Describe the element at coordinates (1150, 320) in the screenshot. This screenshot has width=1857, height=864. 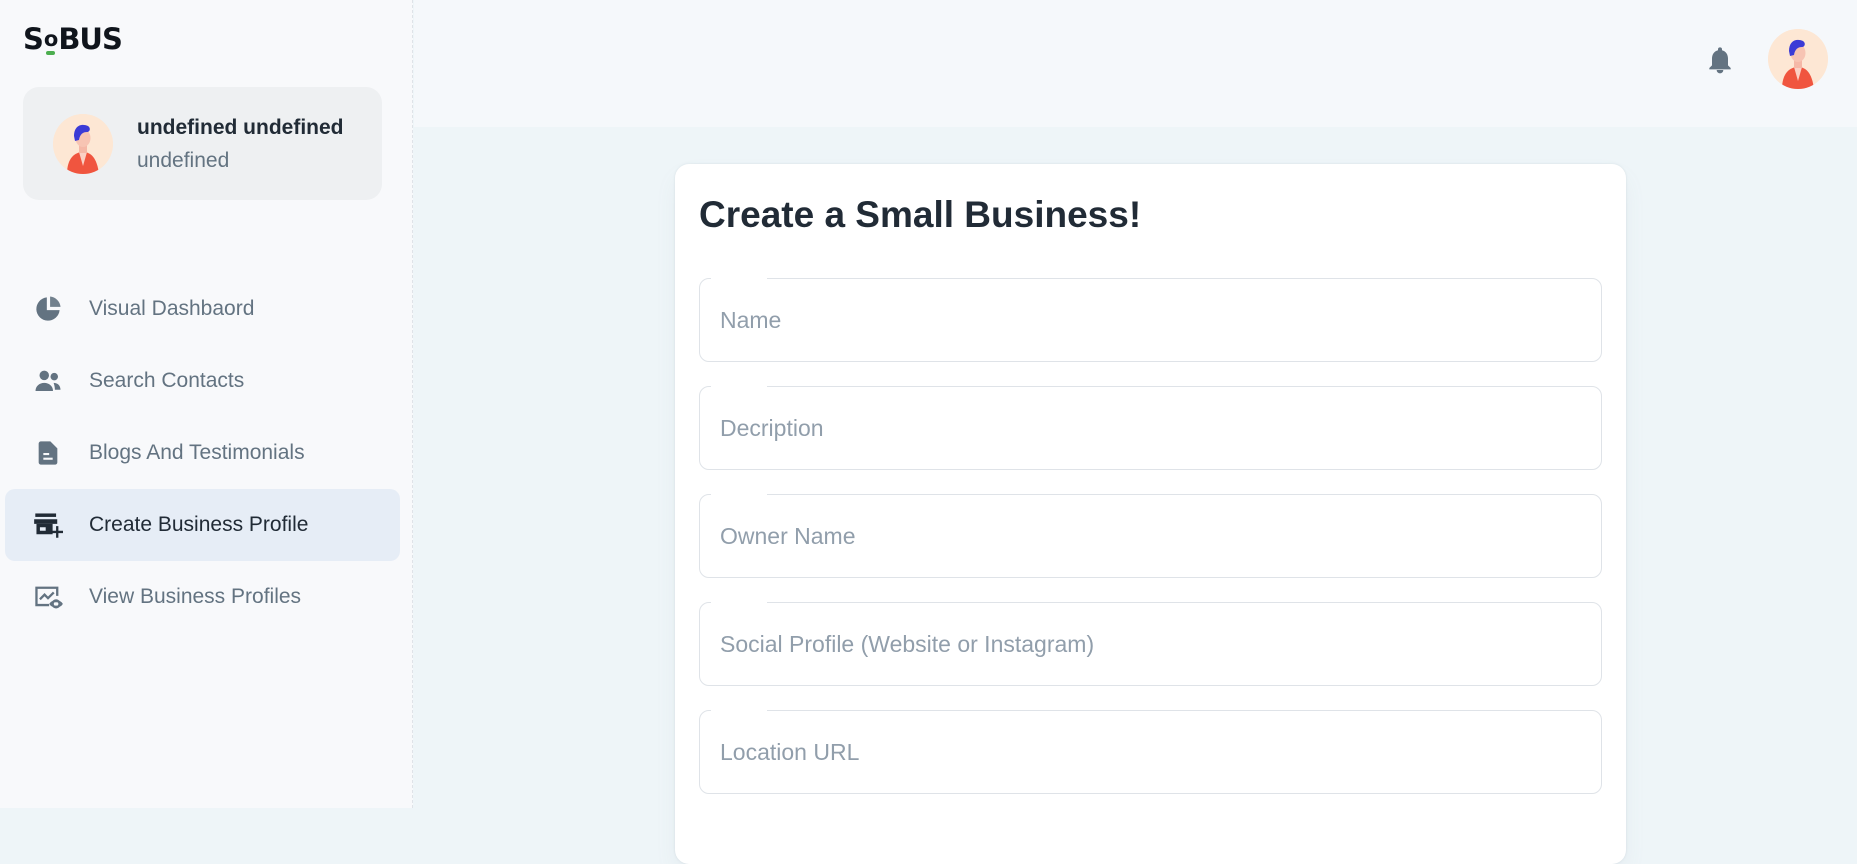
I see `name-input` at that location.